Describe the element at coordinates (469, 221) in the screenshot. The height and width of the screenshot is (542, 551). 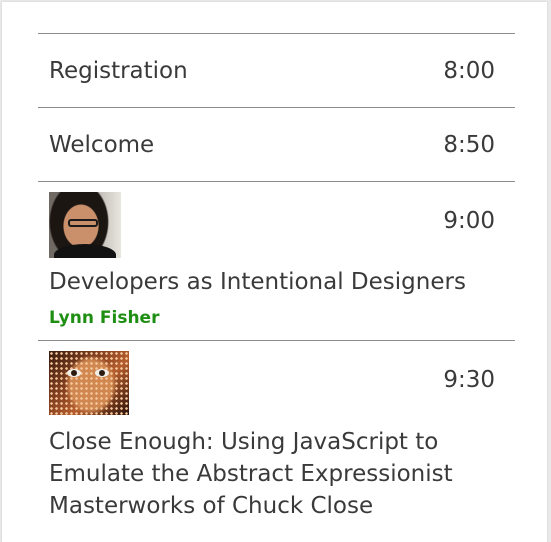
I see `session-time: 9:00` at that location.